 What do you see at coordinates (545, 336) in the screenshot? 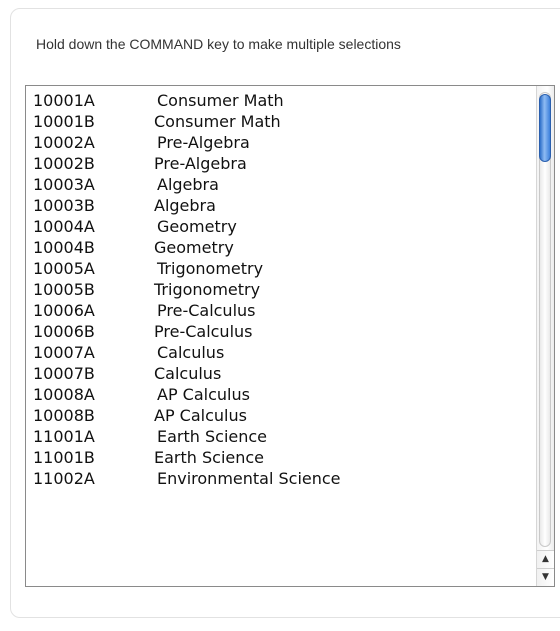
I see `vertical-scrollbar: ▲ ▼` at bounding box center [545, 336].